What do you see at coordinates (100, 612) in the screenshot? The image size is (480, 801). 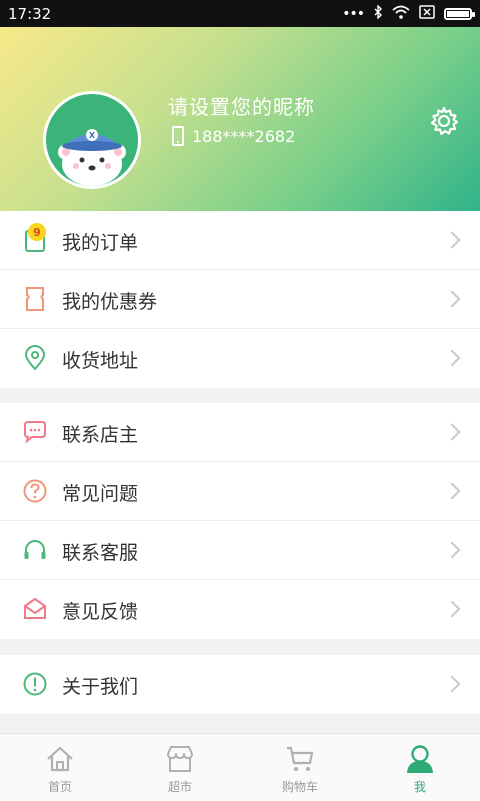 I see `menu-label: 意见反馈` at bounding box center [100, 612].